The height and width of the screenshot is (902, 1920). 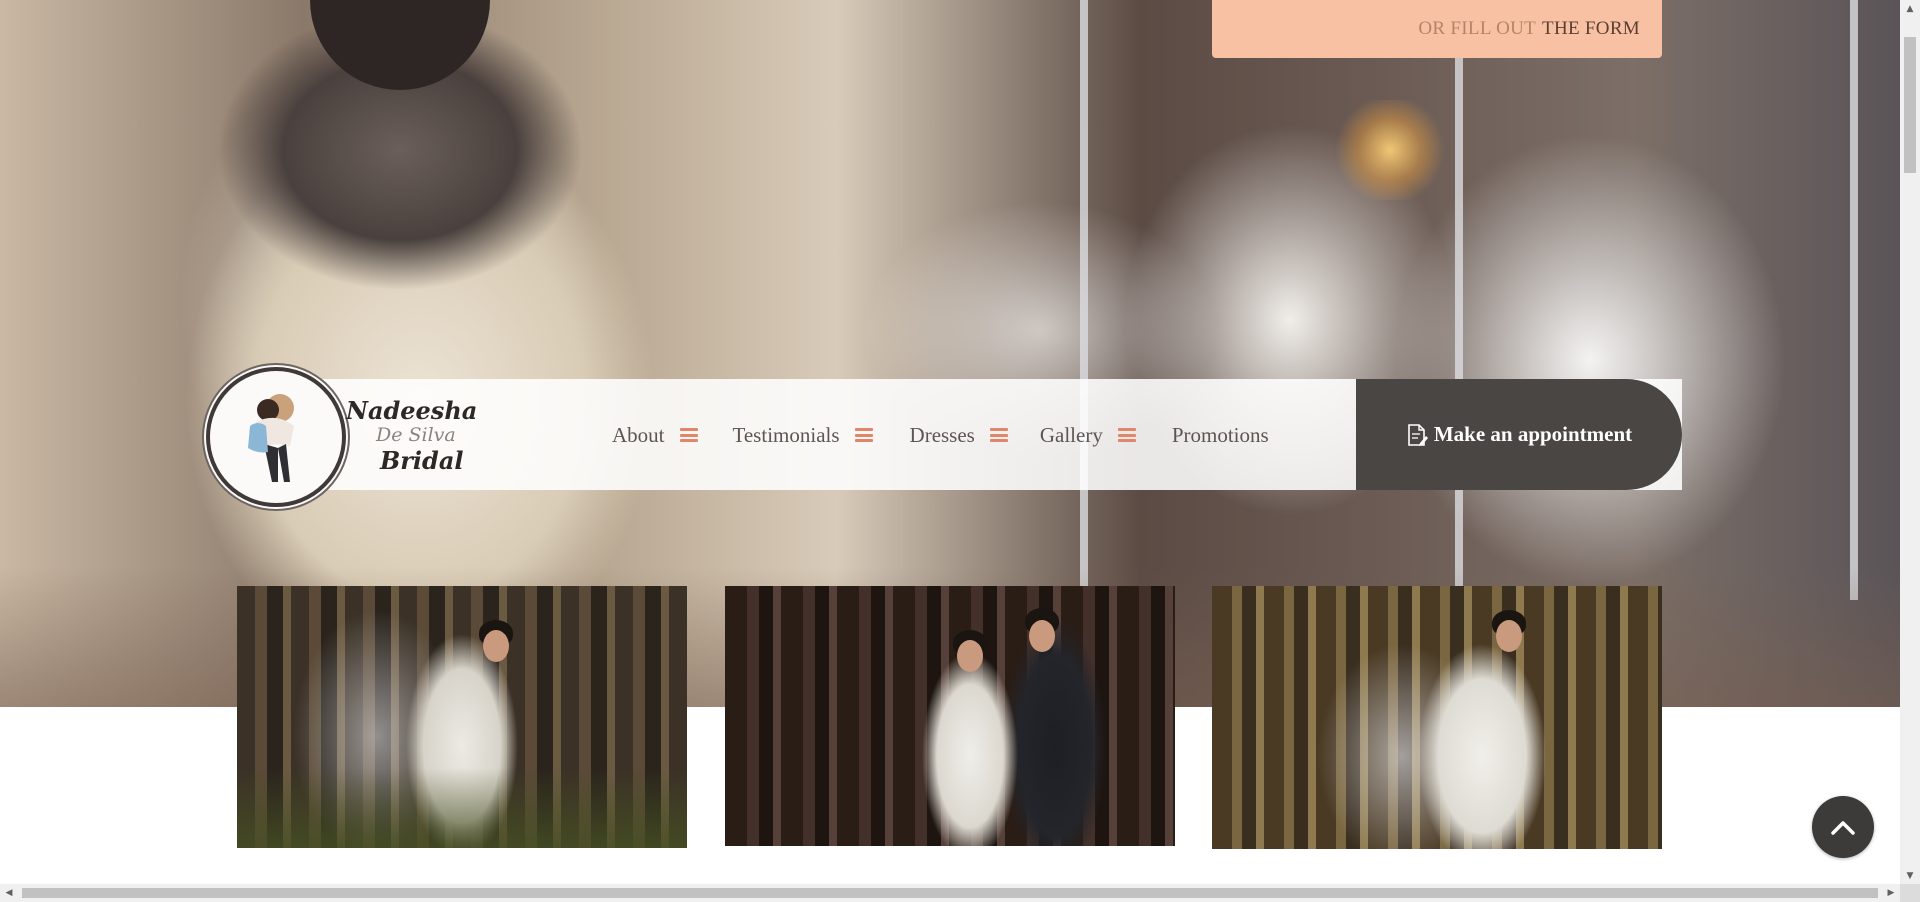 I want to click on gallery-photo-bride-veil, so click(x=462, y=717).